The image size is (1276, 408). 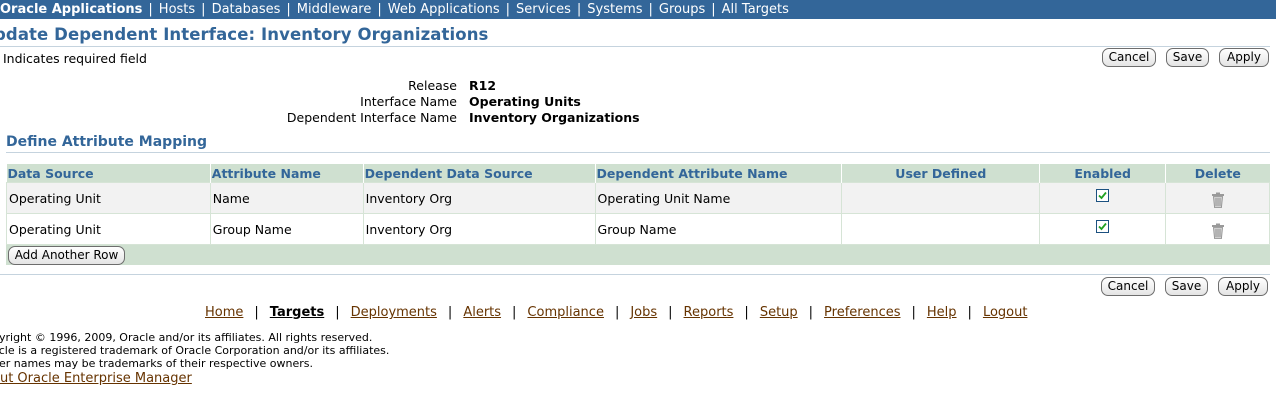 What do you see at coordinates (718, 229) in the screenshot?
I see `cell-dependent-attribute-name: Group Name` at bounding box center [718, 229].